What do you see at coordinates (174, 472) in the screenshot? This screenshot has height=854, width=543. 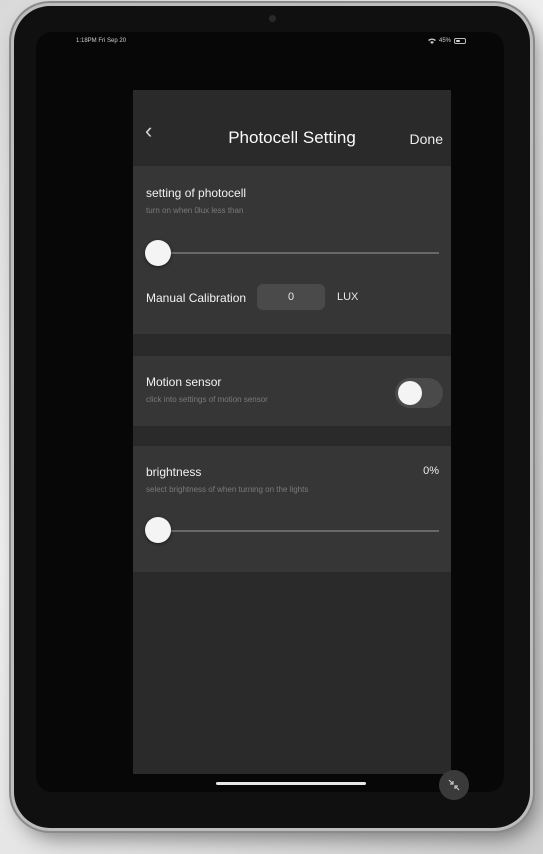 I see `brightness-title: brightness` at bounding box center [174, 472].